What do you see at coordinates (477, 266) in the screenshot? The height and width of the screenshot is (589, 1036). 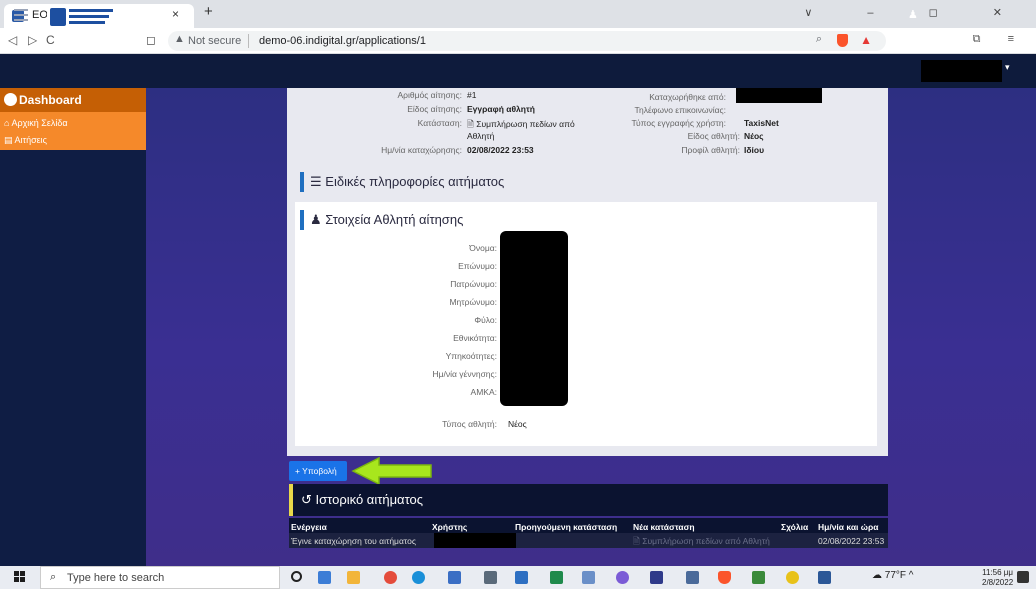 I see `athlete-field-label: Επώνυμο:` at bounding box center [477, 266].